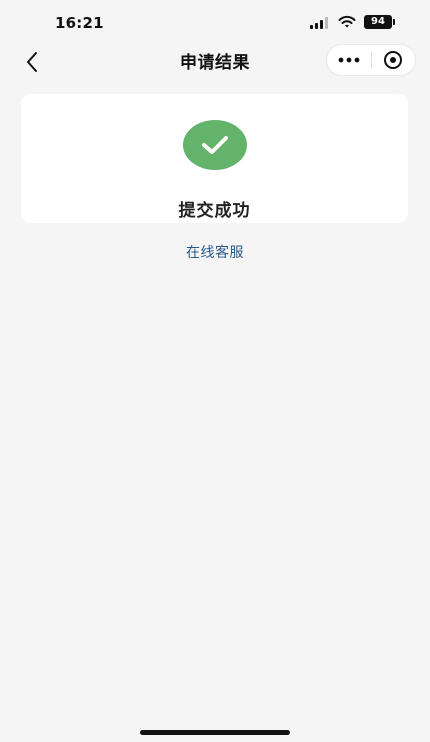  I want to click on status-icons: 94, so click(352, 22).